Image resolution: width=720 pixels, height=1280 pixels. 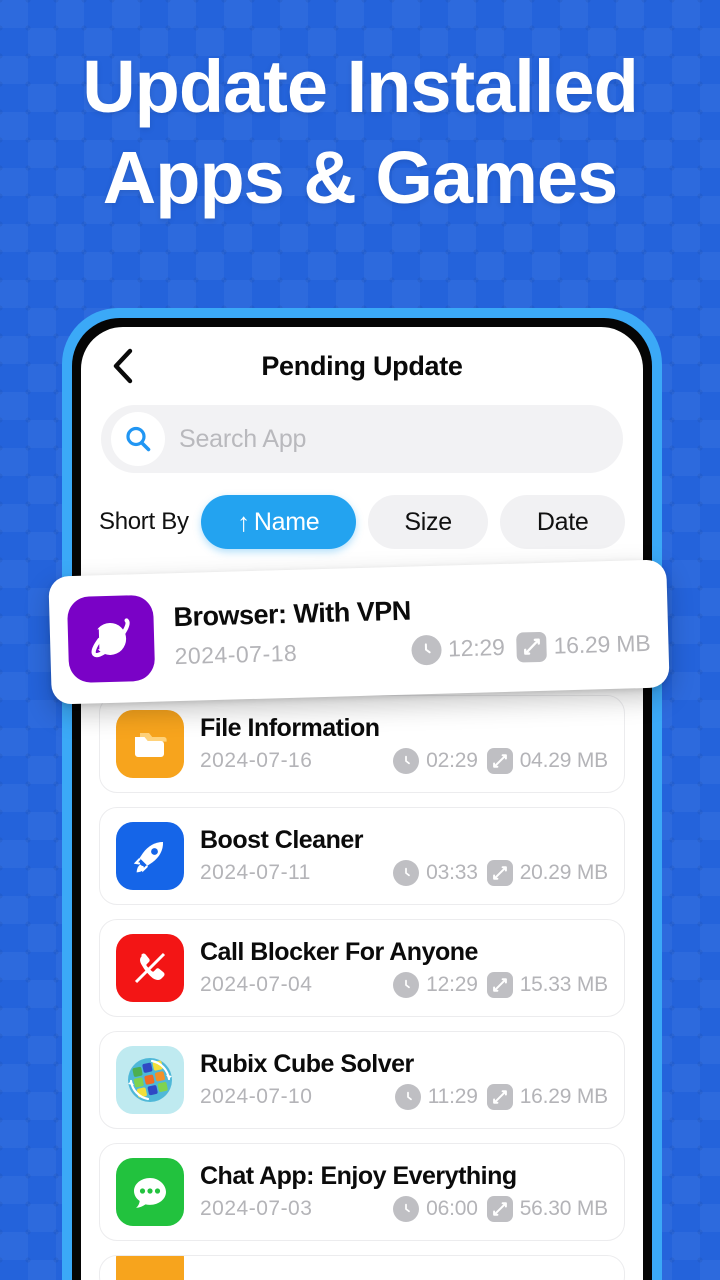 I want to click on promo-headline-line2: Apps & Games, so click(x=360, y=177).